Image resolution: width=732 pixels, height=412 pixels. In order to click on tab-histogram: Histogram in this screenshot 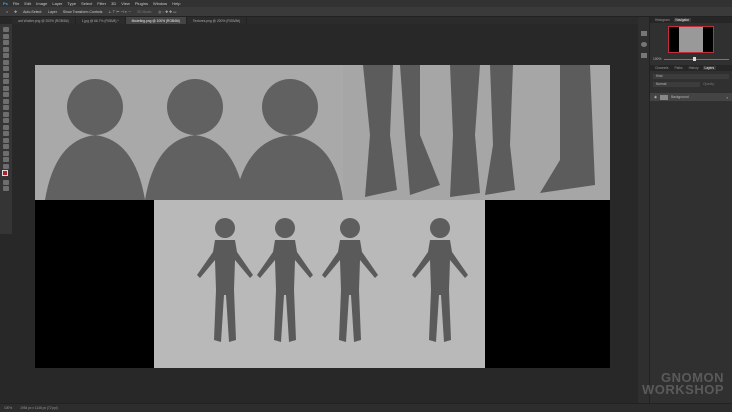, I will do `click(662, 20)`.